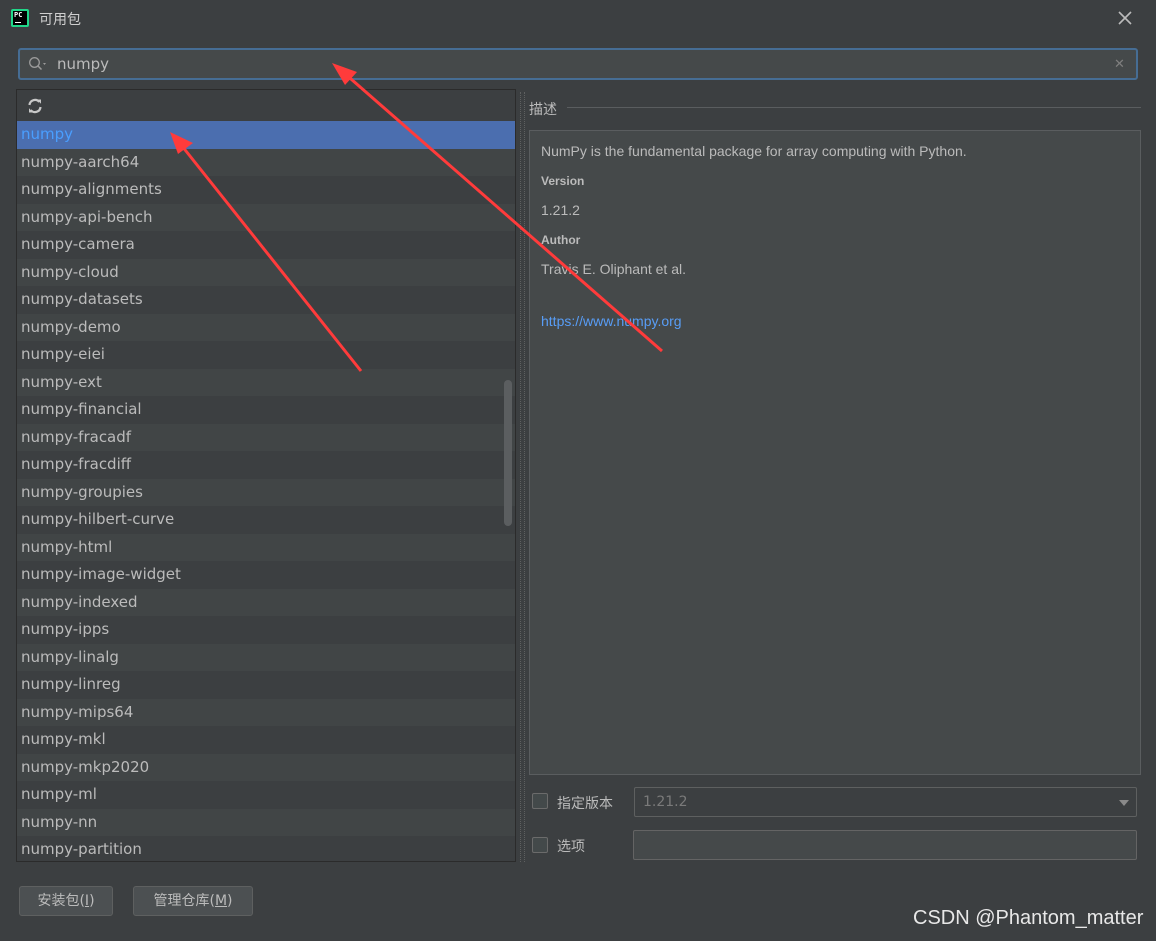 The height and width of the screenshot is (941, 1156). I want to click on package-item: numpy-nn, so click(266, 822).